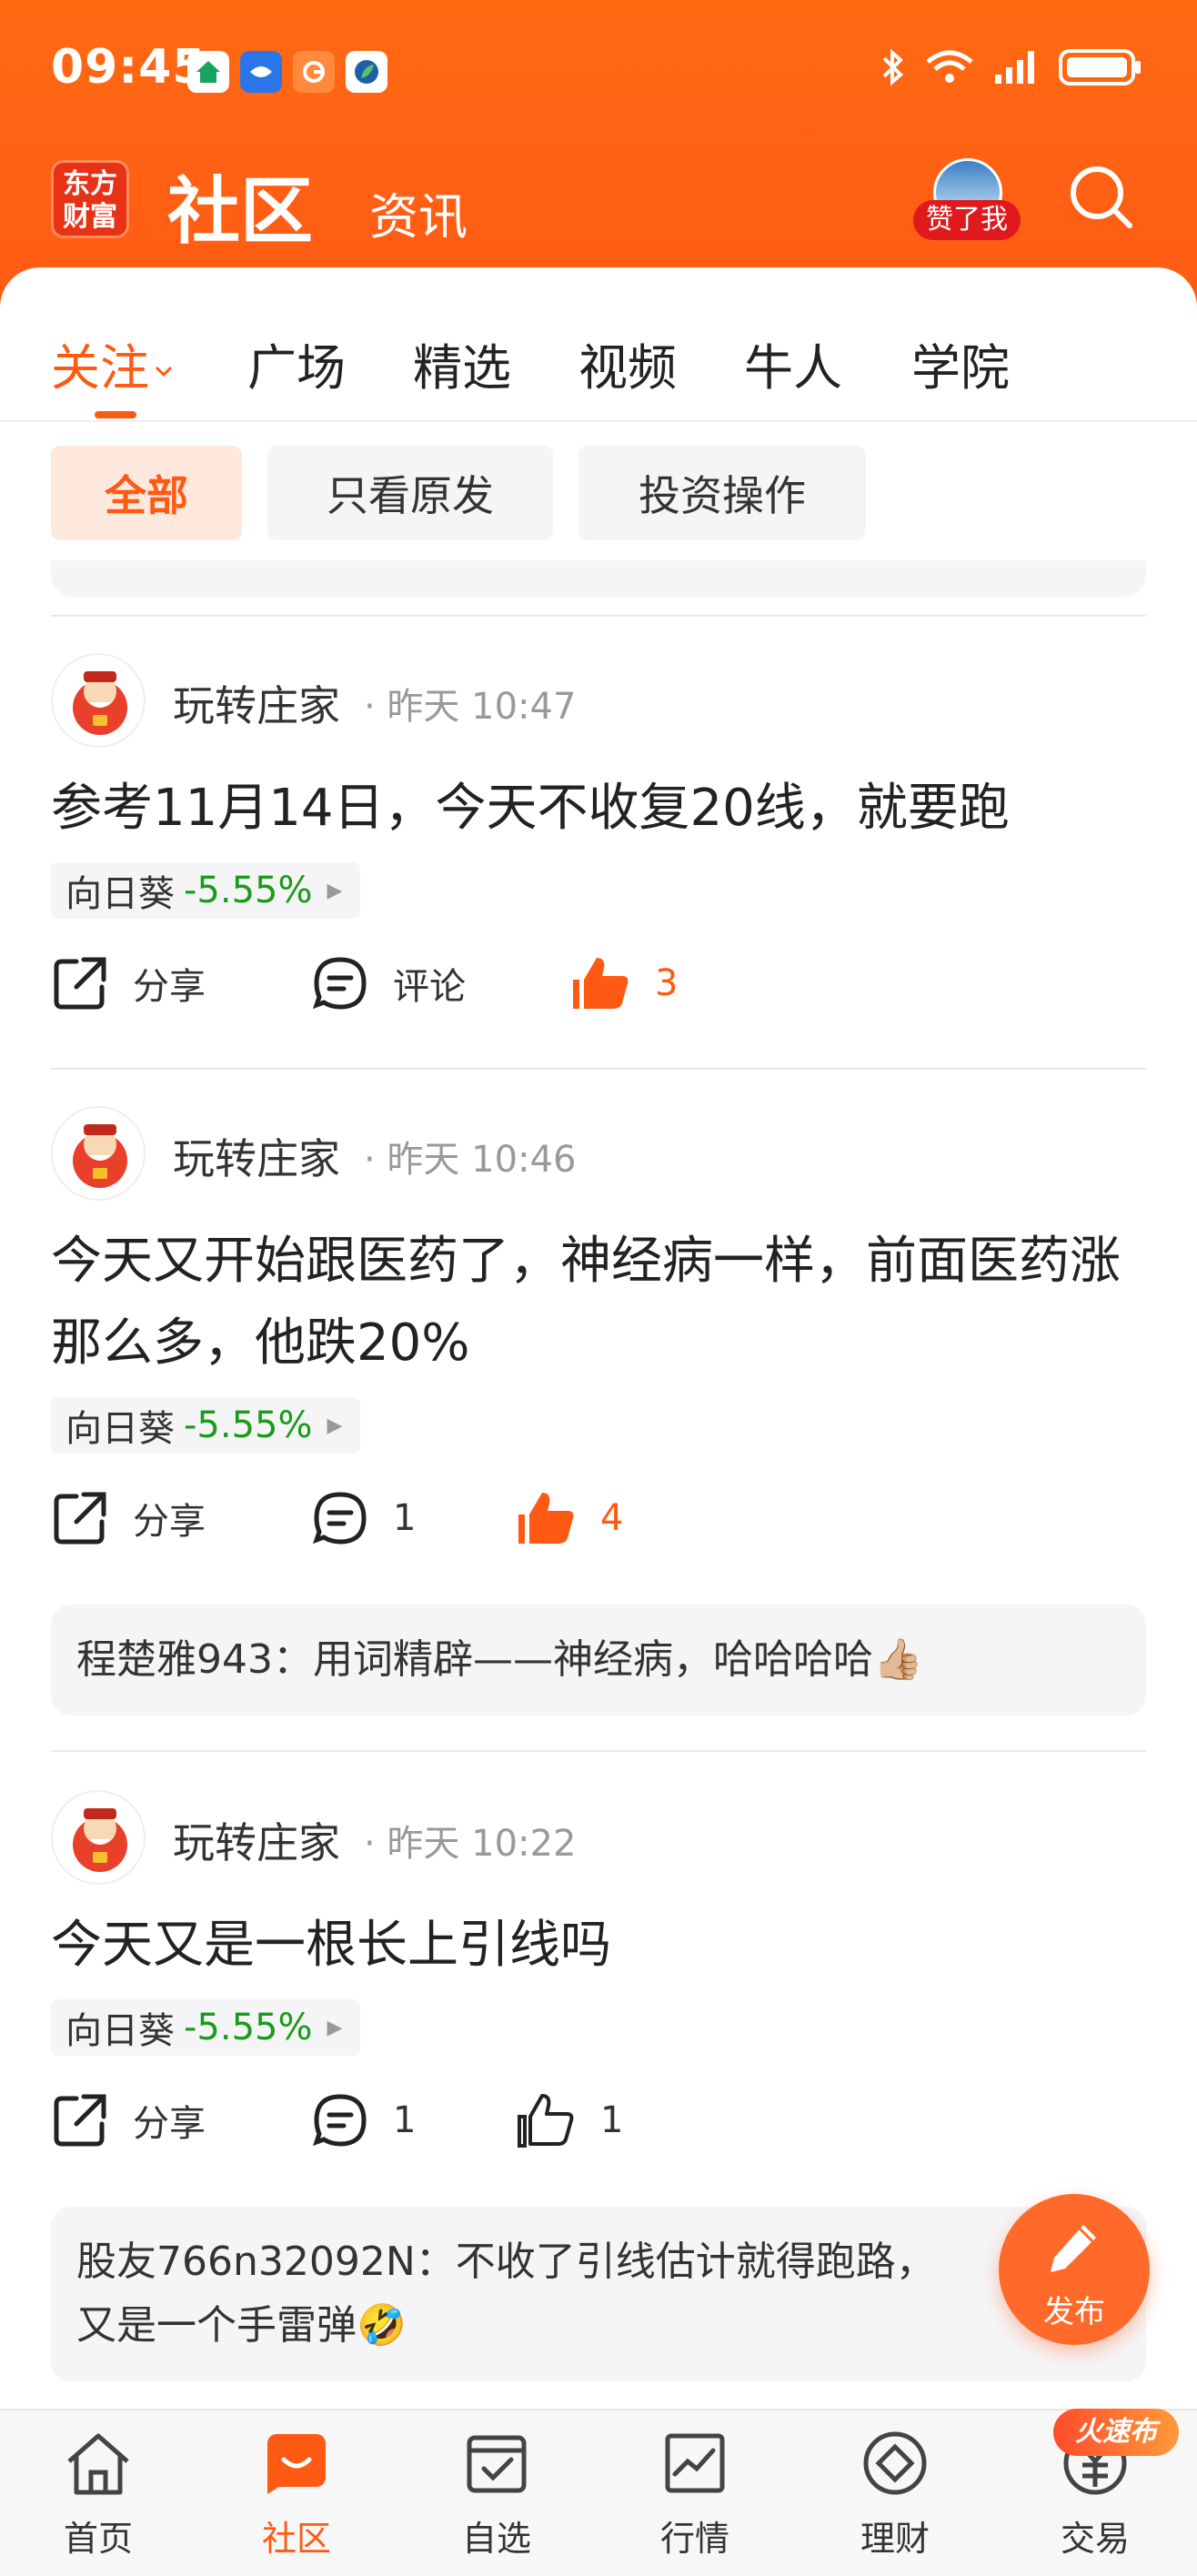  What do you see at coordinates (296, 2464) in the screenshot?
I see `community-icon` at bounding box center [296, 2464].